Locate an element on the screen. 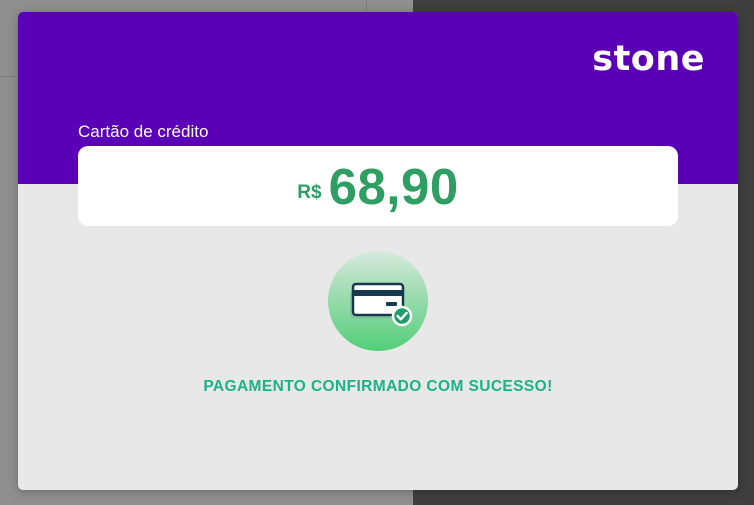 This screenshot has width=754, height=505. amount-card: R$ 68,90 is located at coordinates (378, 186).